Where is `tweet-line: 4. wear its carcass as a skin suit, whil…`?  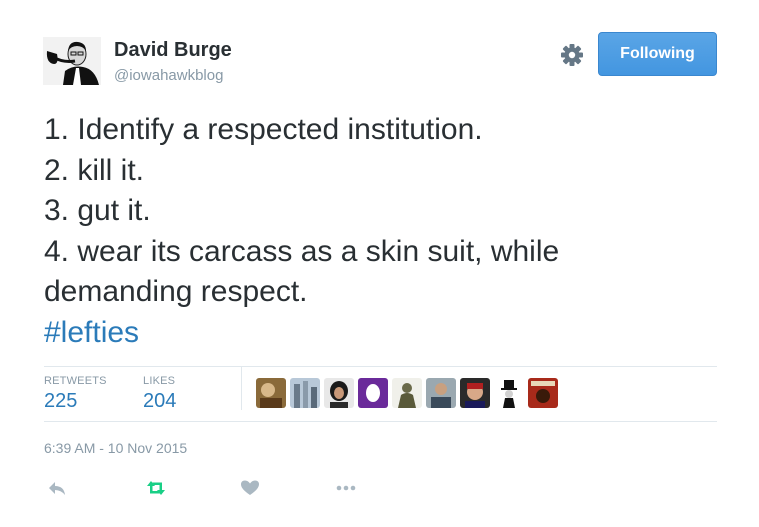 tweet-line: 4. wear its carcass as a skin suit, whil… is located at coordinates (302, 251).